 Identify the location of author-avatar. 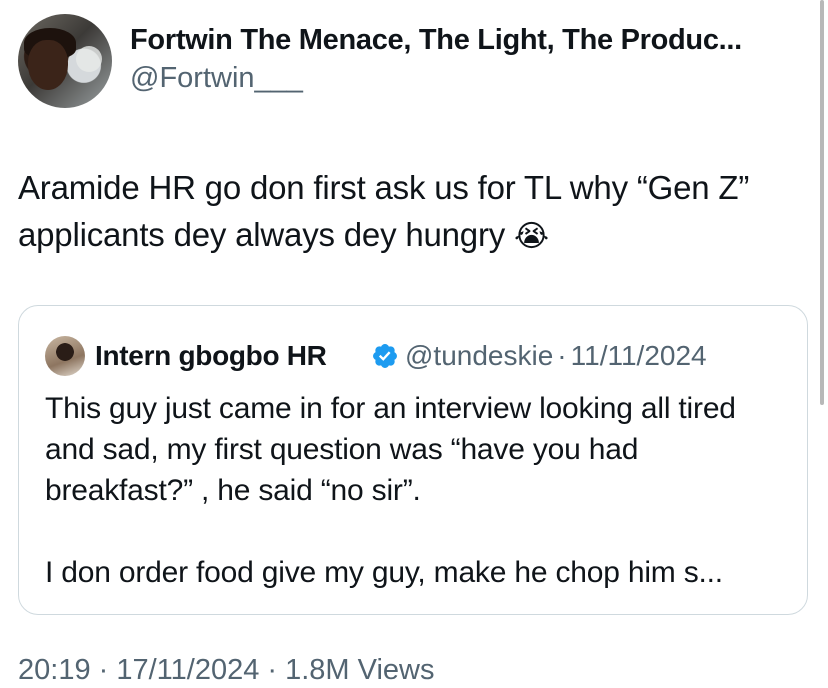
(65, 61).